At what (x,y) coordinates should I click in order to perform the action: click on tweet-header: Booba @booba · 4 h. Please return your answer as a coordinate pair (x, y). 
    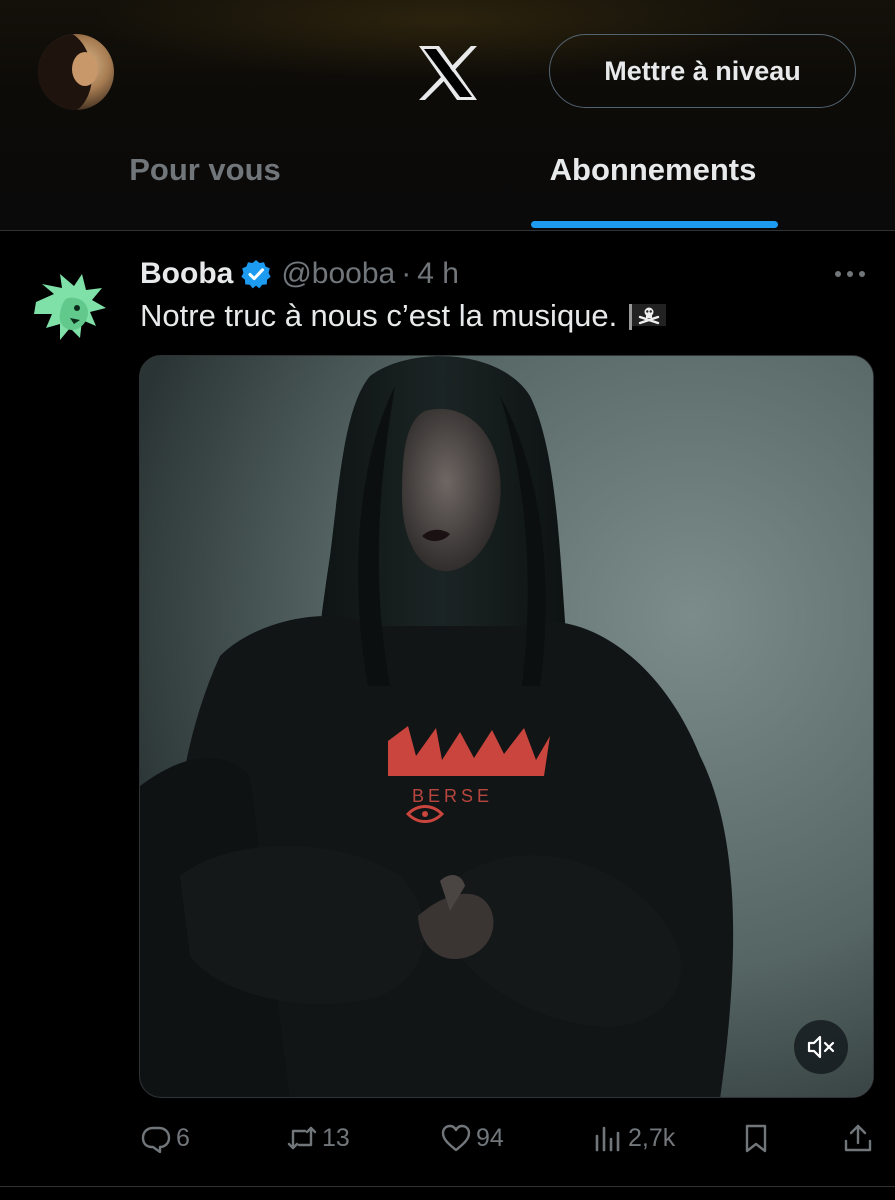
    Looking at the image, I should click on (299, 274).